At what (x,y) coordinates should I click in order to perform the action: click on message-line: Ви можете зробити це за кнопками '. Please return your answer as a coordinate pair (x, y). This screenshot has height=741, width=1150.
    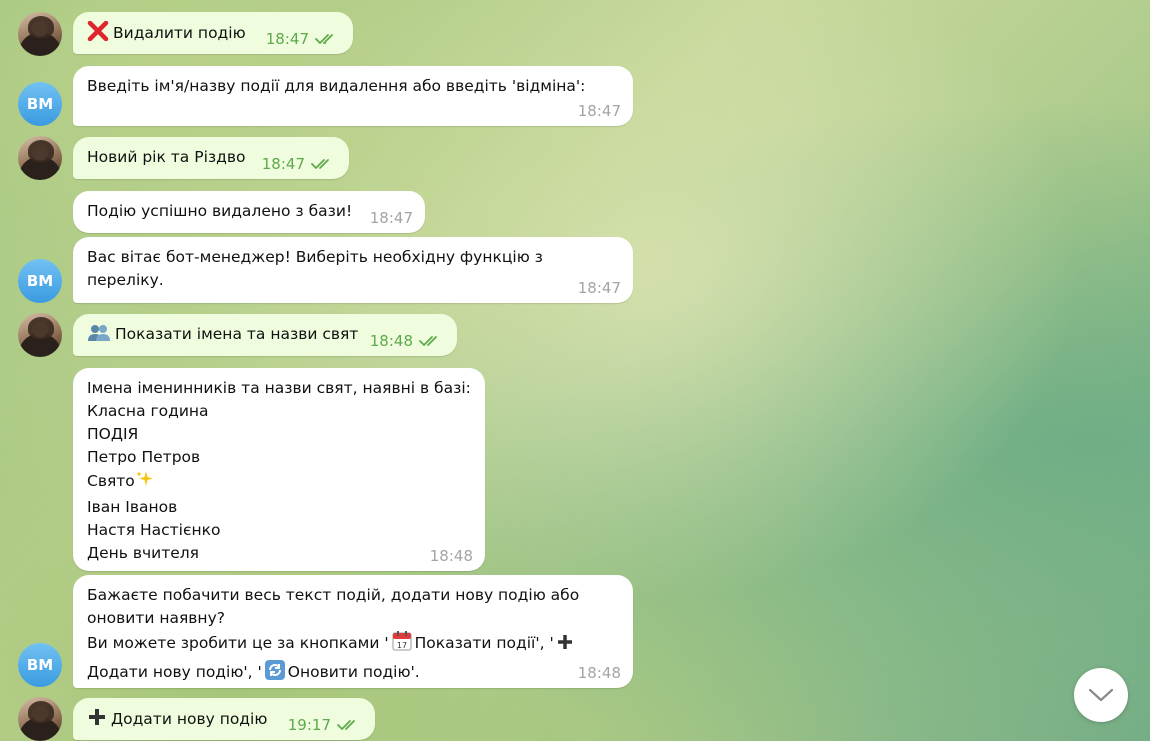
    Looking at the image, I should click on (238, 643).